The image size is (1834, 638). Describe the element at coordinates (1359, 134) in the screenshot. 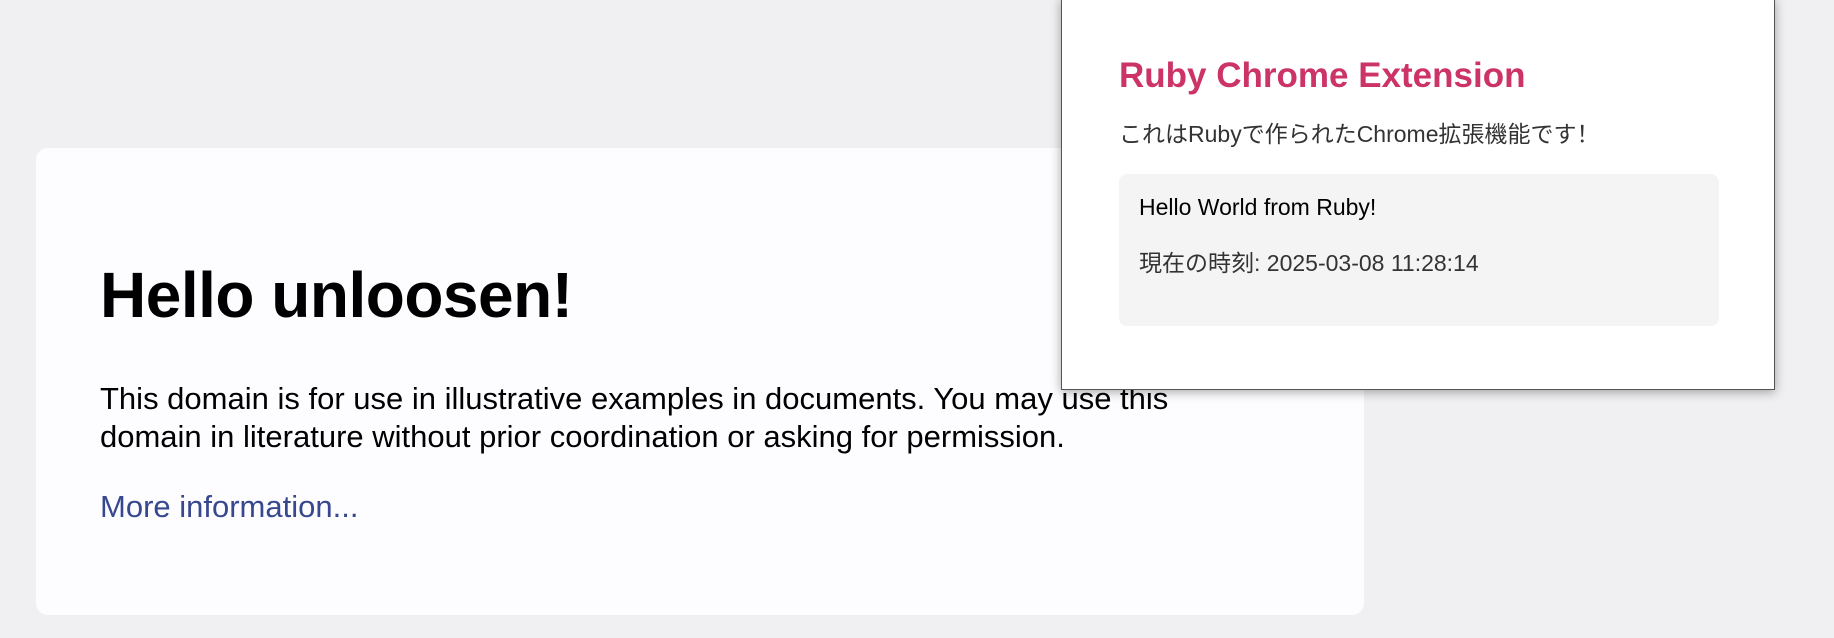

I see `popup-description: これはRubyで作られたChrome拡張機能です！` at that location.